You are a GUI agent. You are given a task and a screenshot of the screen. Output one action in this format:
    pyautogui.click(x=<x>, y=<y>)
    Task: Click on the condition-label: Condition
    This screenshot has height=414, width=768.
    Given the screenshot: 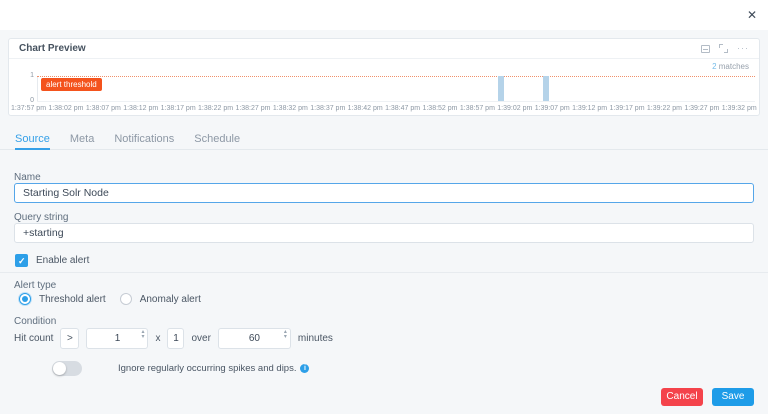 What is the action you would take?
    pyautogui.click(x=35, y=321)
    